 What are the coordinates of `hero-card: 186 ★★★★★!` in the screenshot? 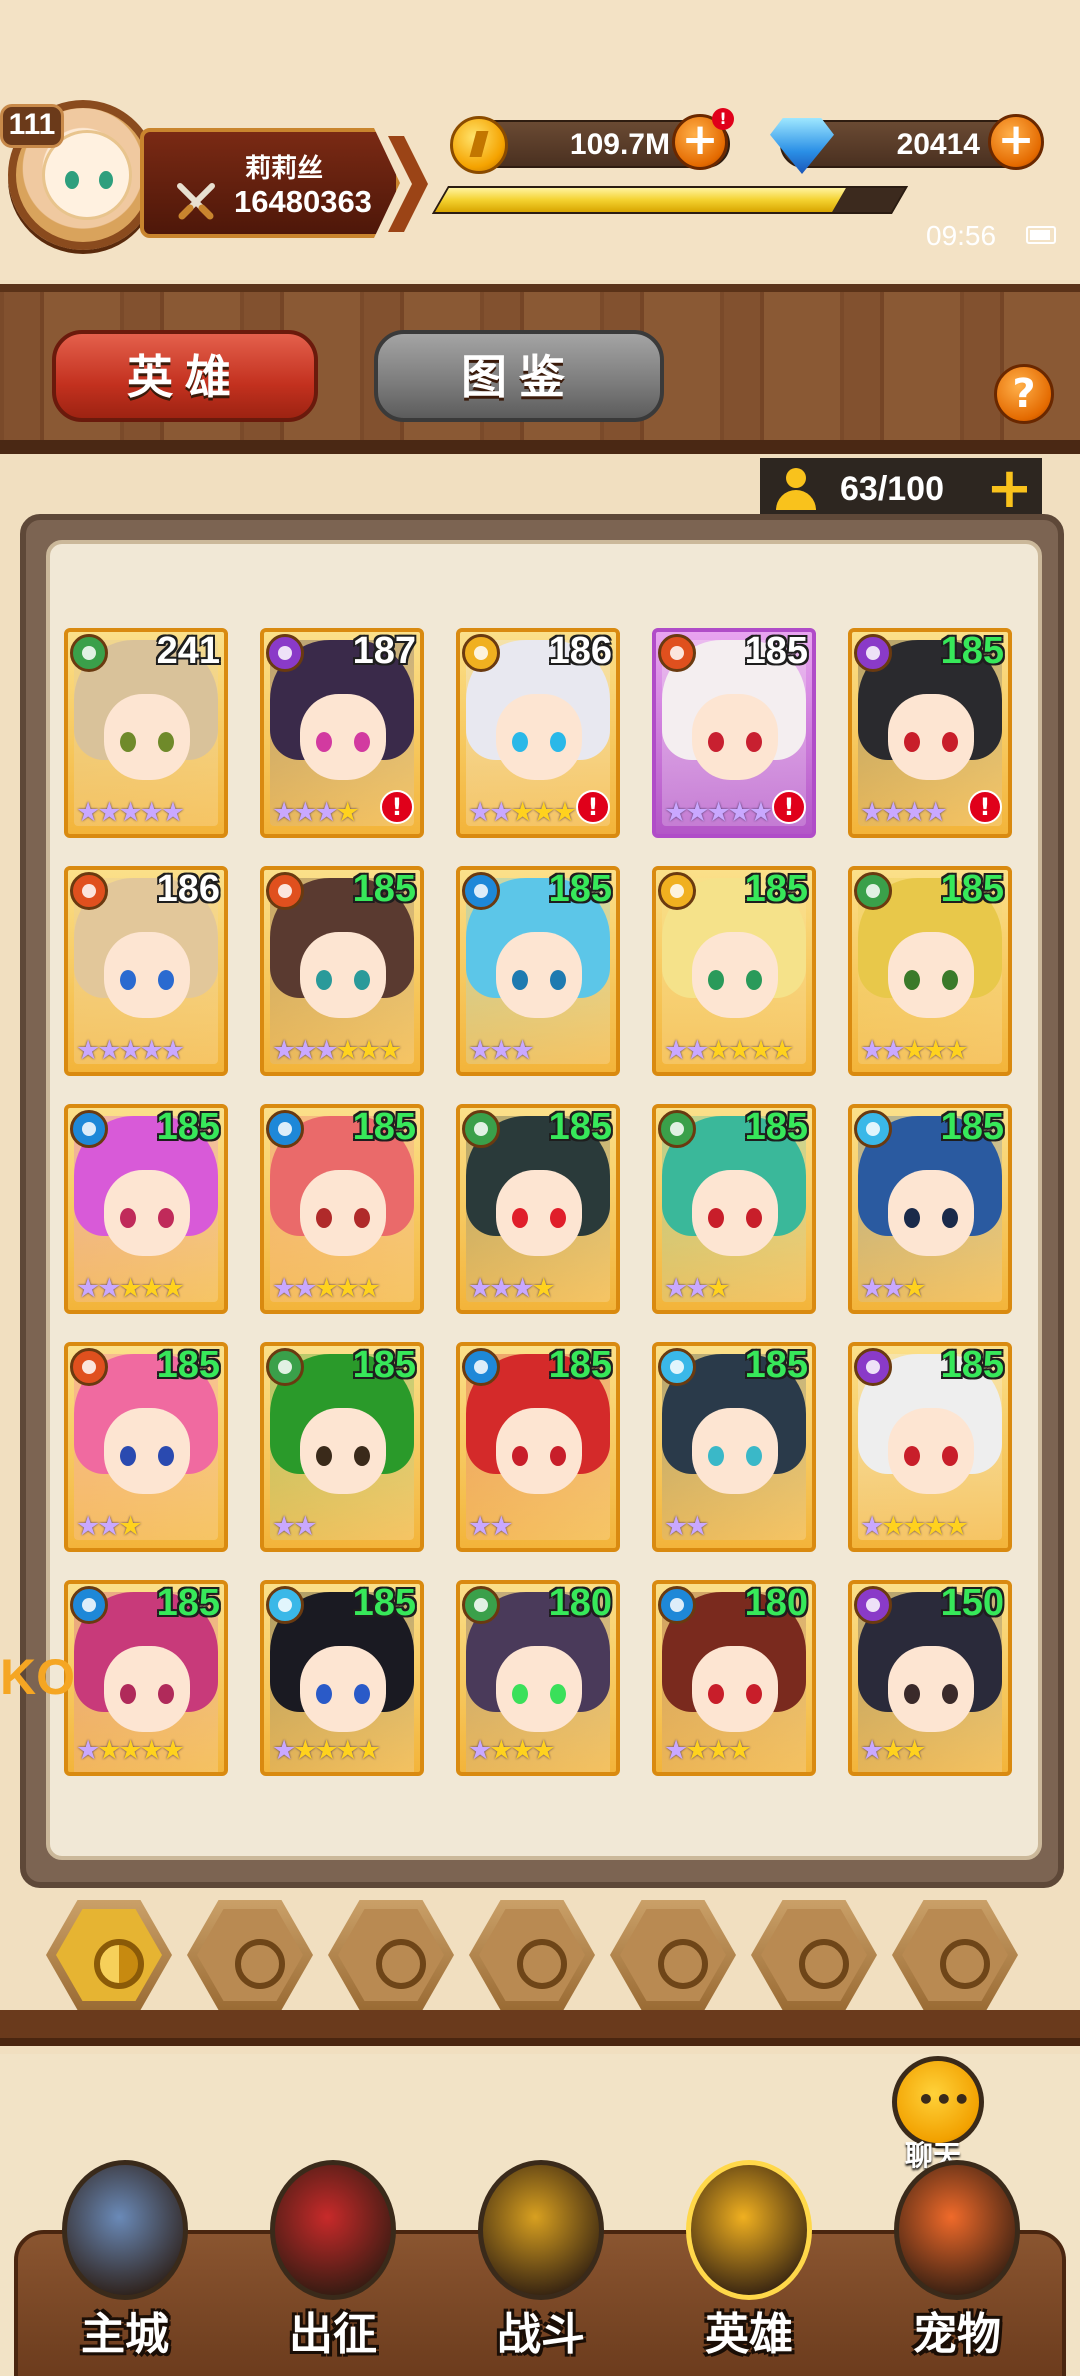 It's located at (538, 733).